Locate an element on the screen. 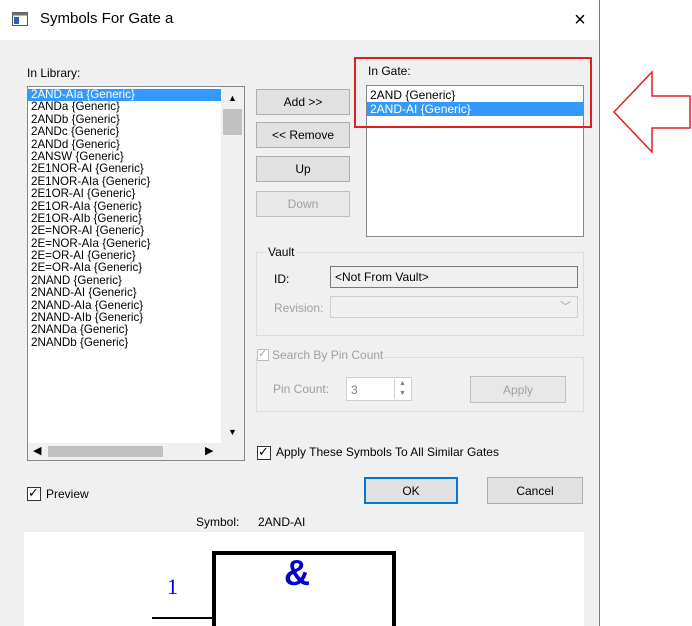 This screenshot has height=626, width=692. scrollbar-thumb is located at coordinates (232, 122).